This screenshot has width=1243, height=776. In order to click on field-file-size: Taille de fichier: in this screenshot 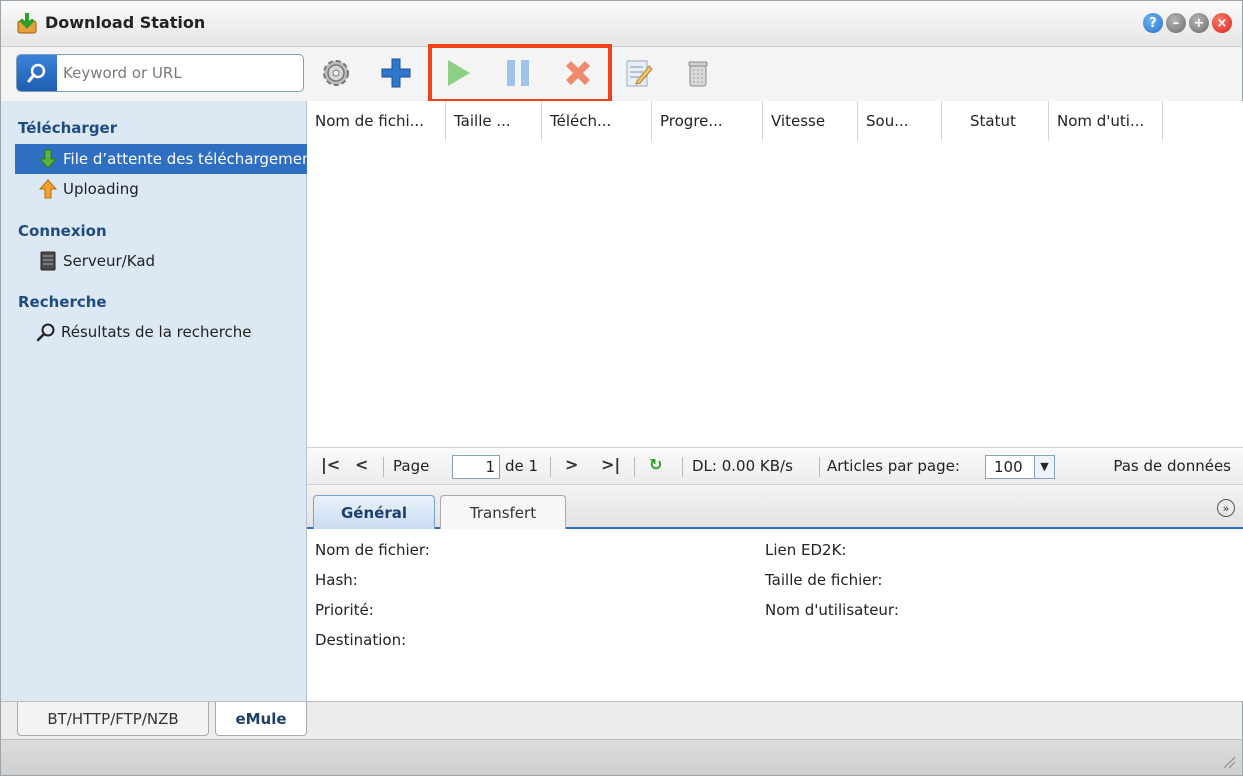, I will do `click(824, 580)`.